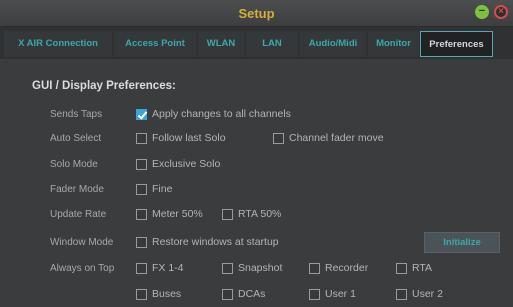 The height and width of the screenshot is (307, 513). I want to click on channel-fader-move-label: Channel fader move, so click(336, 138).